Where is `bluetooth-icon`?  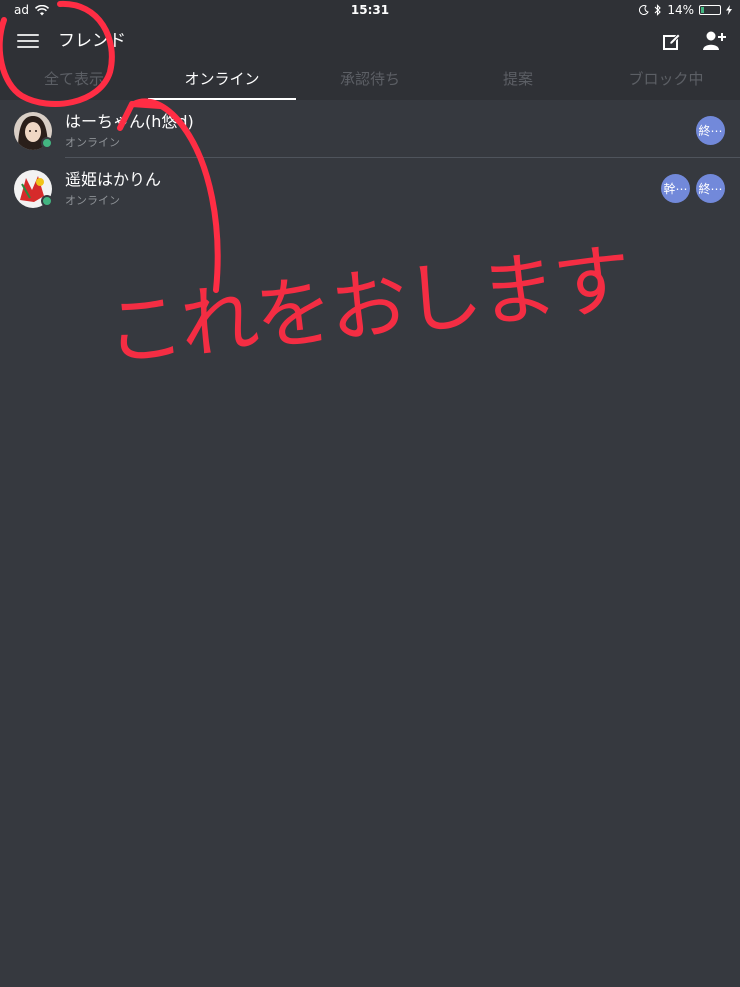 bluetooth-icon is located at coordinates (658, 10).